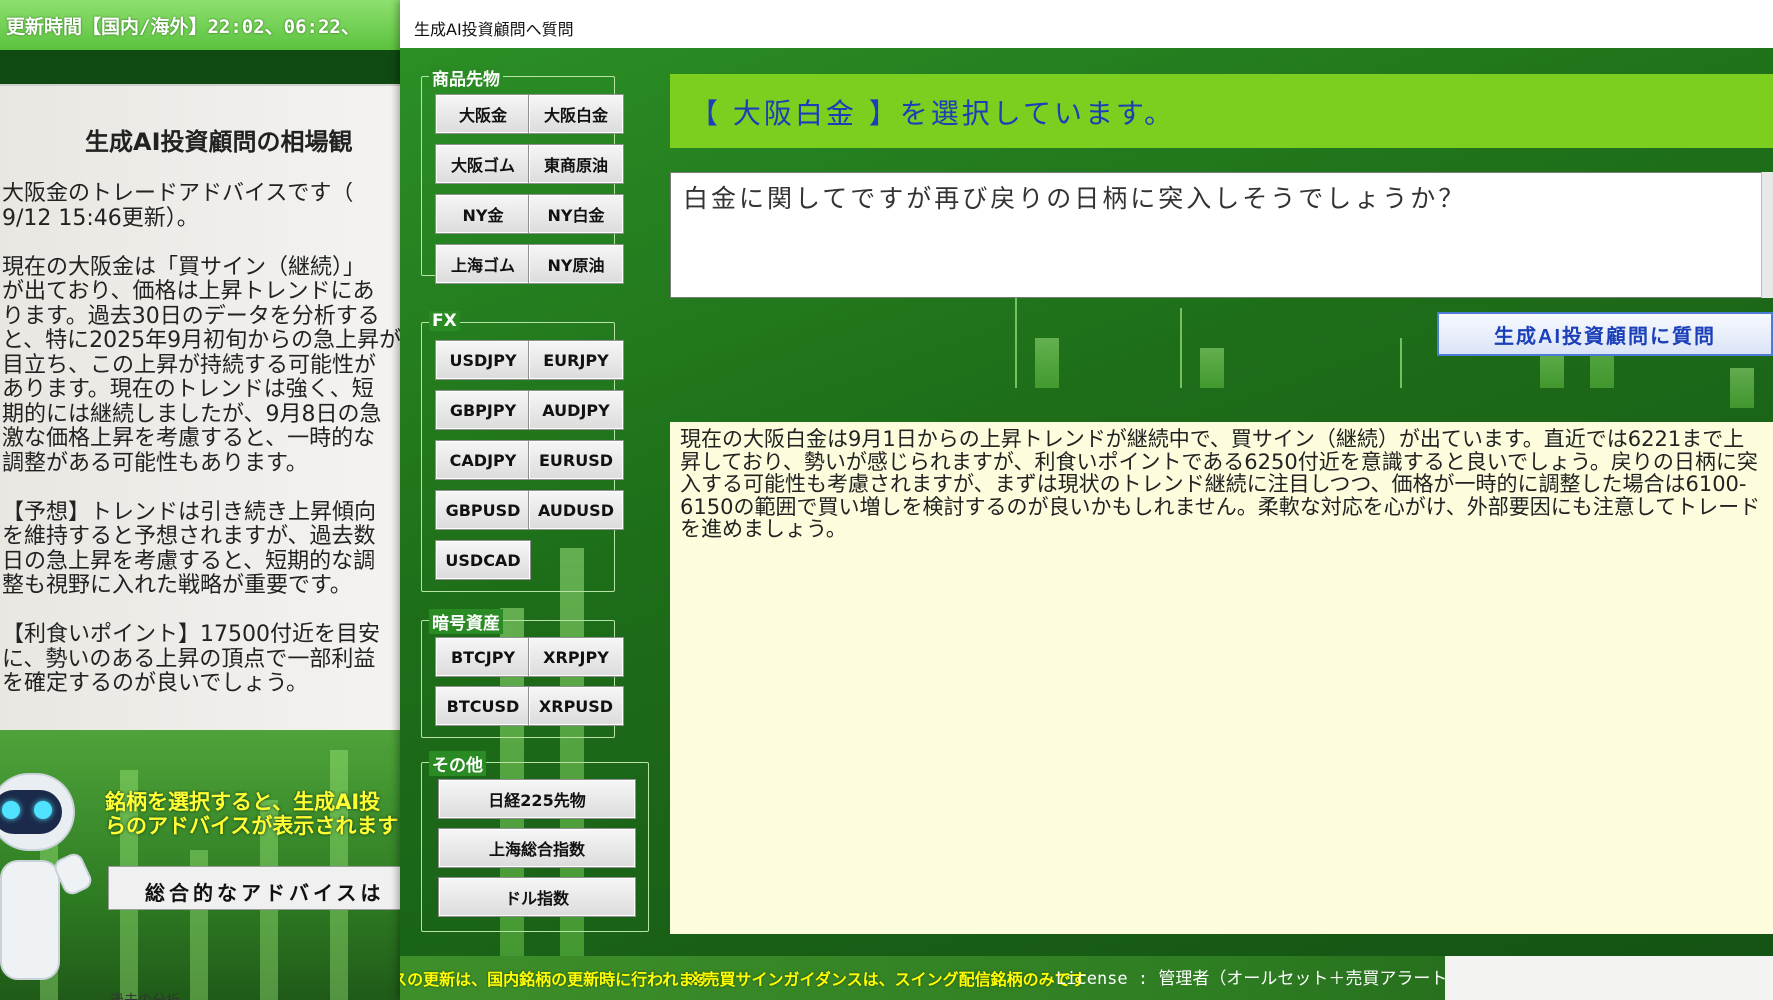 Image resolution: width=1773 pixels, height=1000 pixels. Describe the element at coordinates (444, 321) in the screenshot. I see `fx-group-label: FX` at that location.